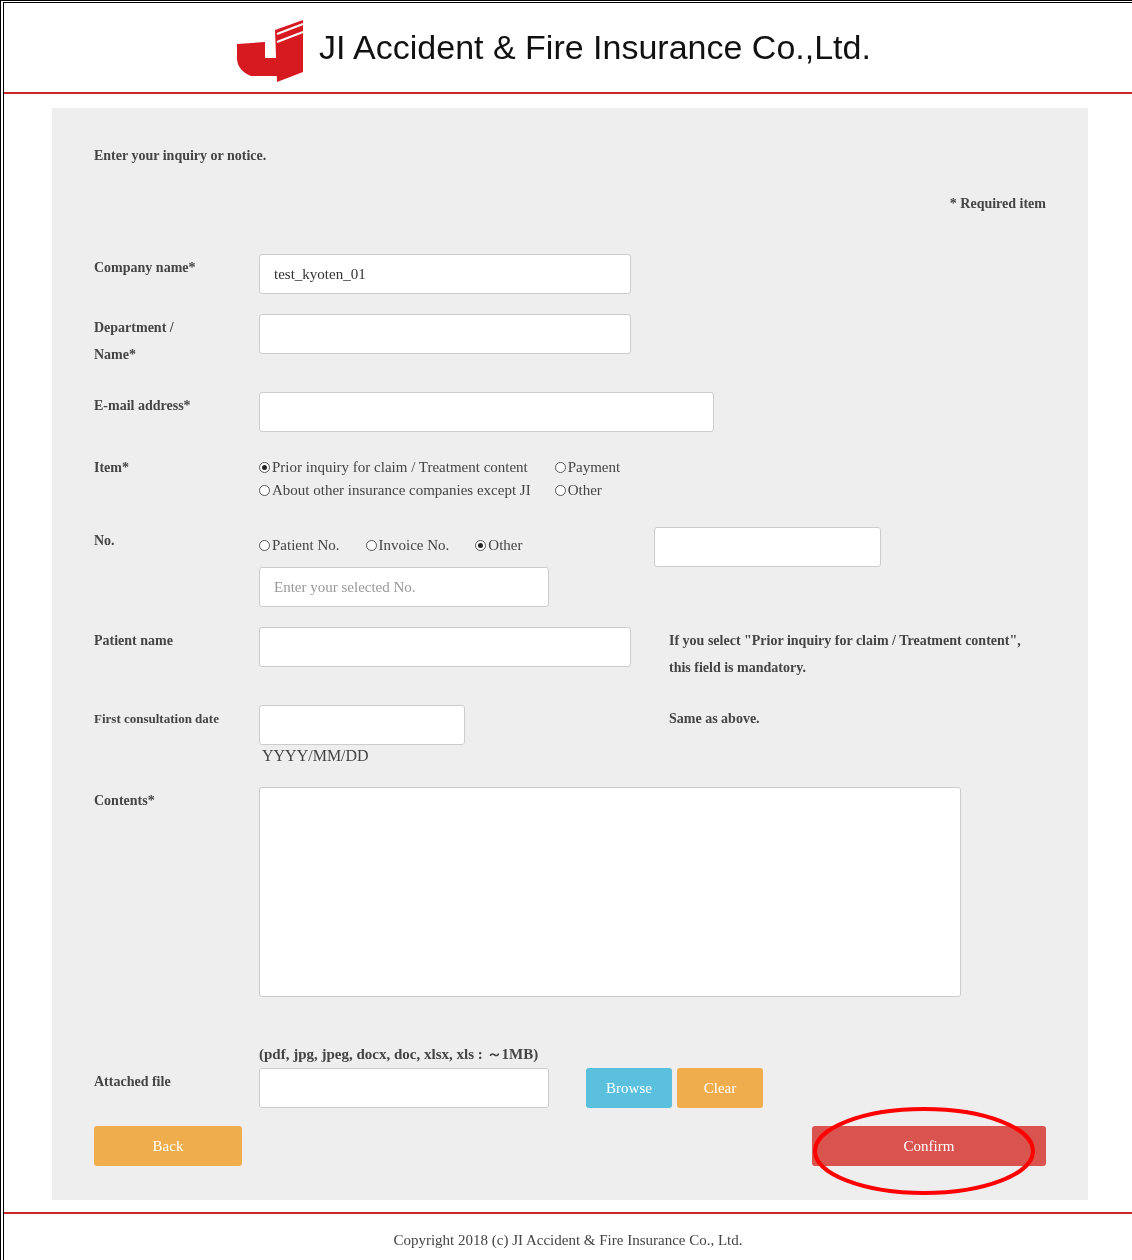  What do you see at coordinates (315, 756) in the screenshot?
I see `date-format-hint: YYYY/MM/DD` at bounding box center [315, 756].